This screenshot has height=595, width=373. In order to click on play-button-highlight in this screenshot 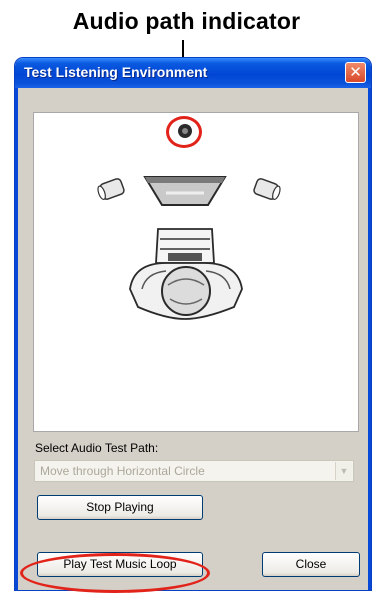, I will do `click(115, 573)`.